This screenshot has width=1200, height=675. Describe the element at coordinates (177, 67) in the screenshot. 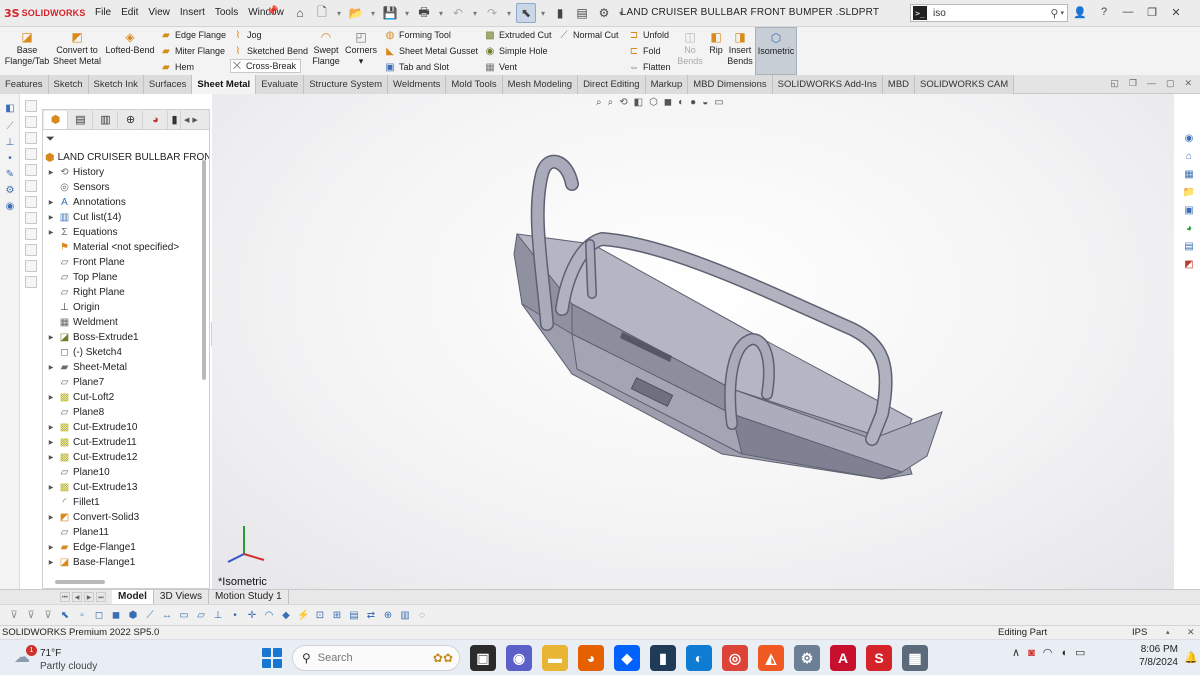

I see `hem-button: ▰ Hem` at that location.